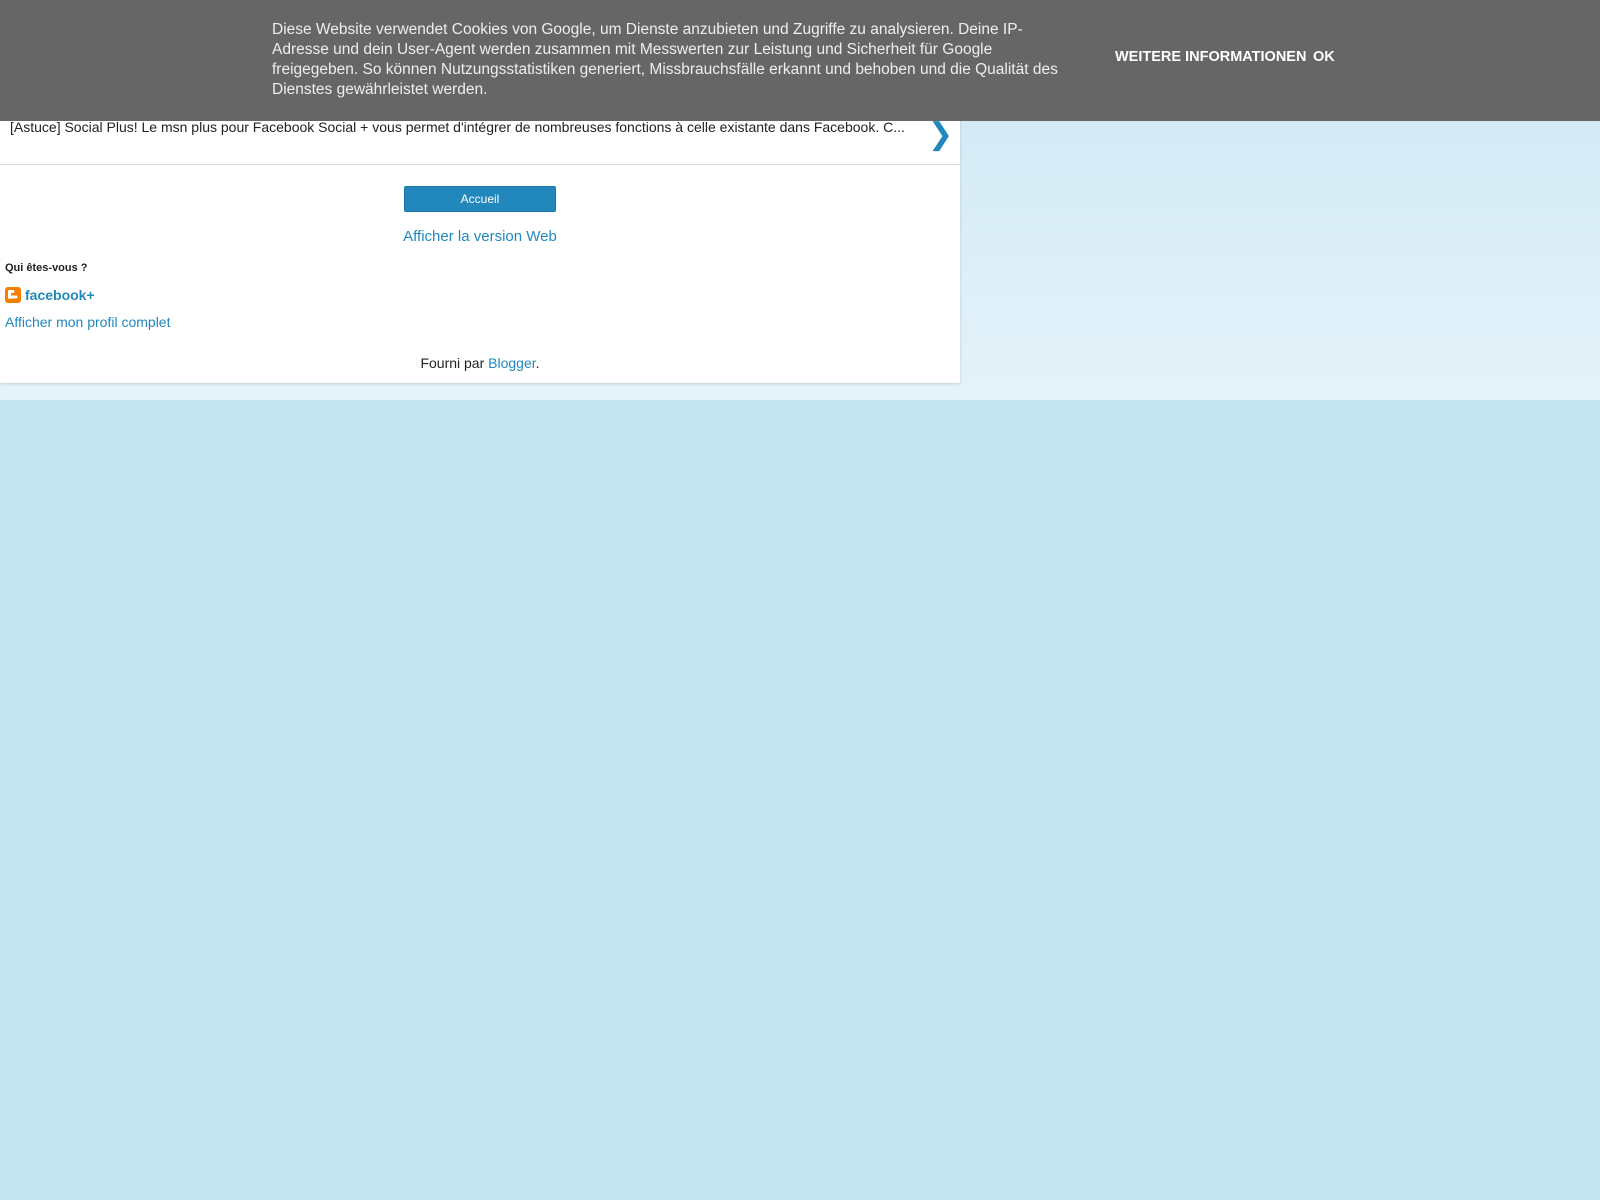 This screenshot has width=1600, height=1200. I want to click on next-post-arrow-icon: ❯, so click(940, 135).